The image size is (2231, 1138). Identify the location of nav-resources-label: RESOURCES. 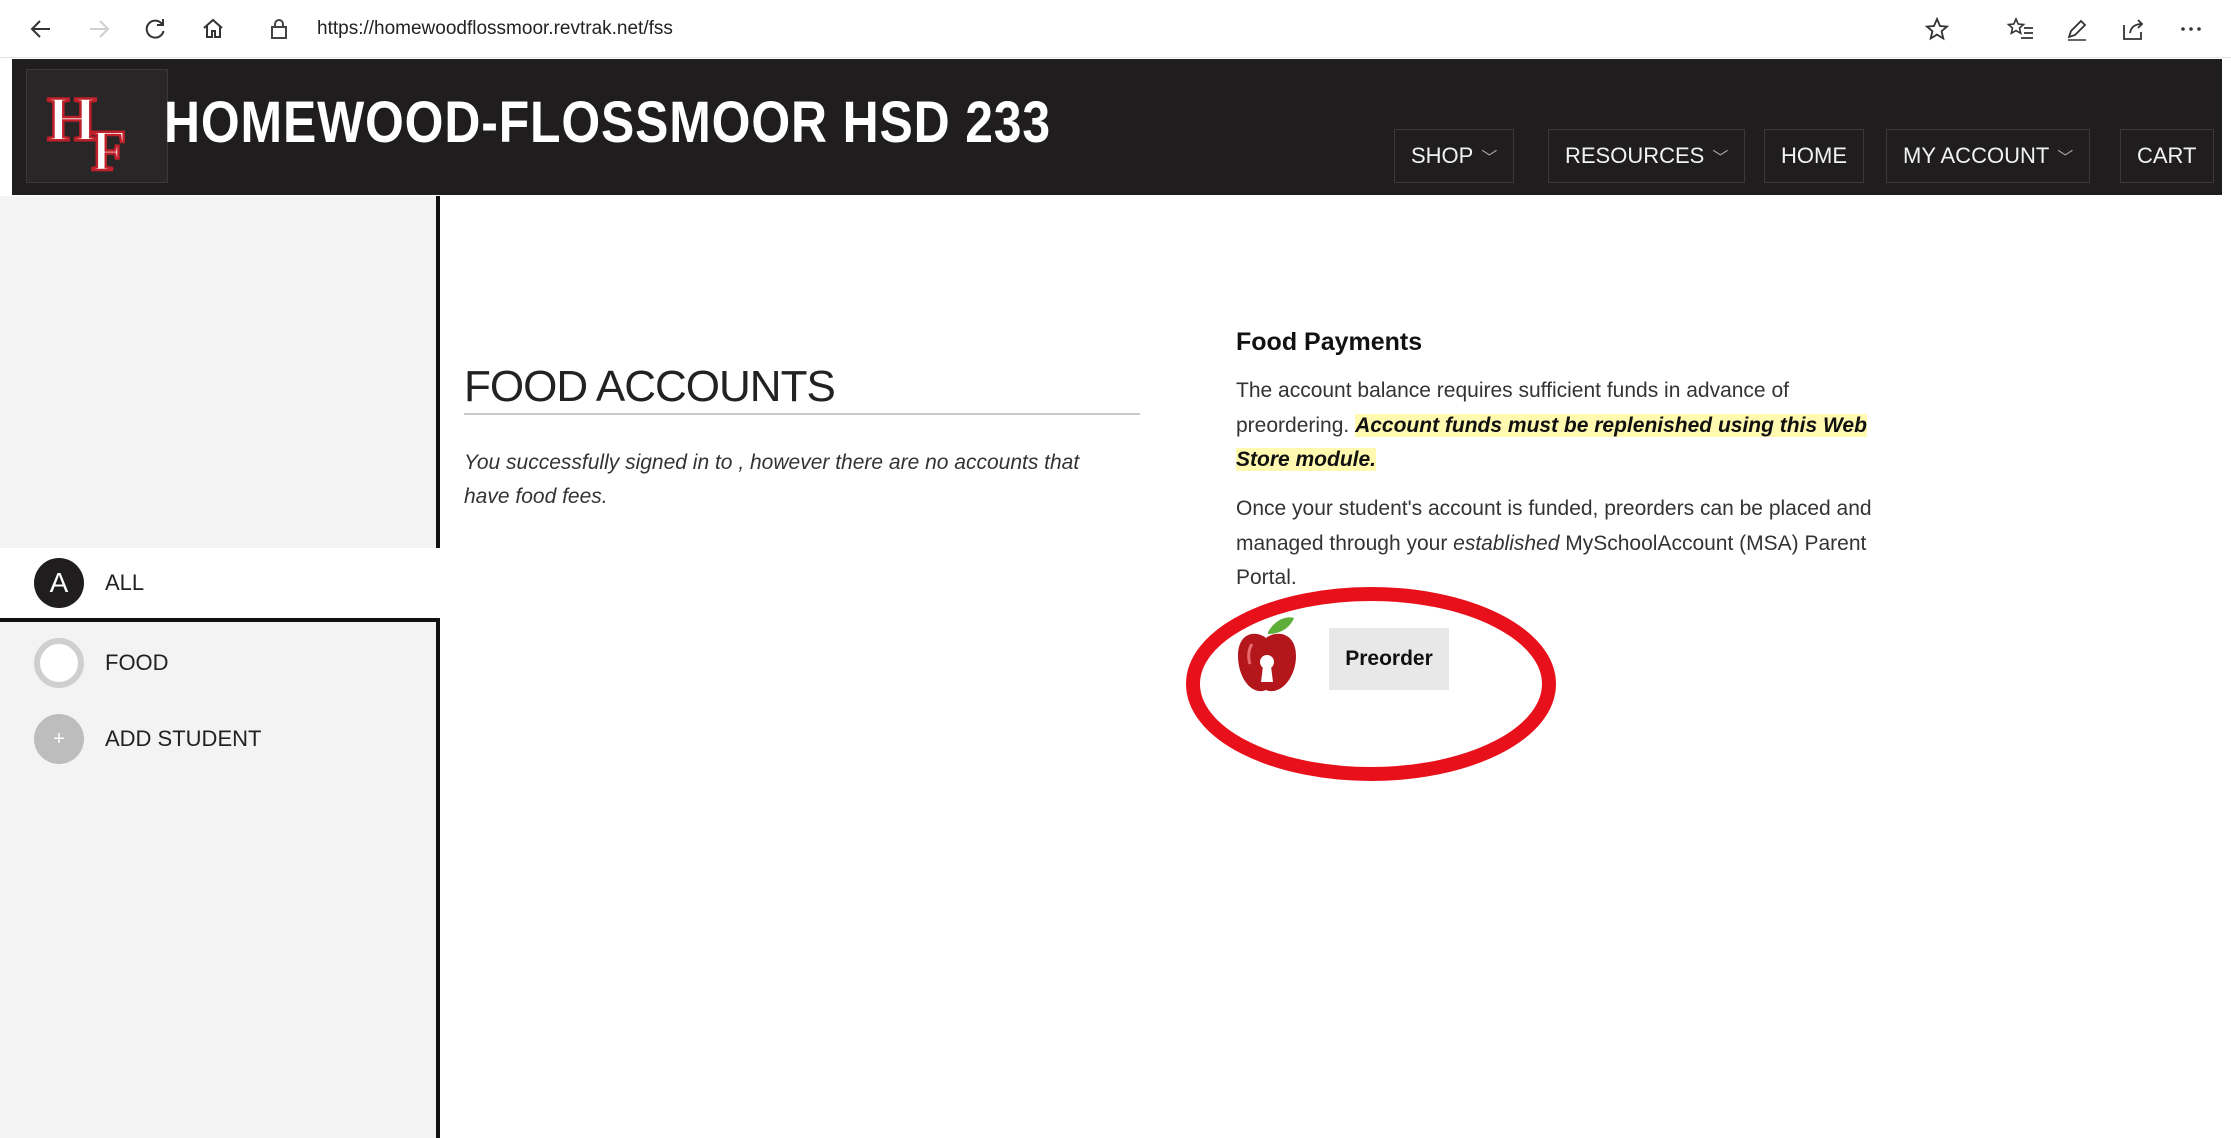
(1635, 155).